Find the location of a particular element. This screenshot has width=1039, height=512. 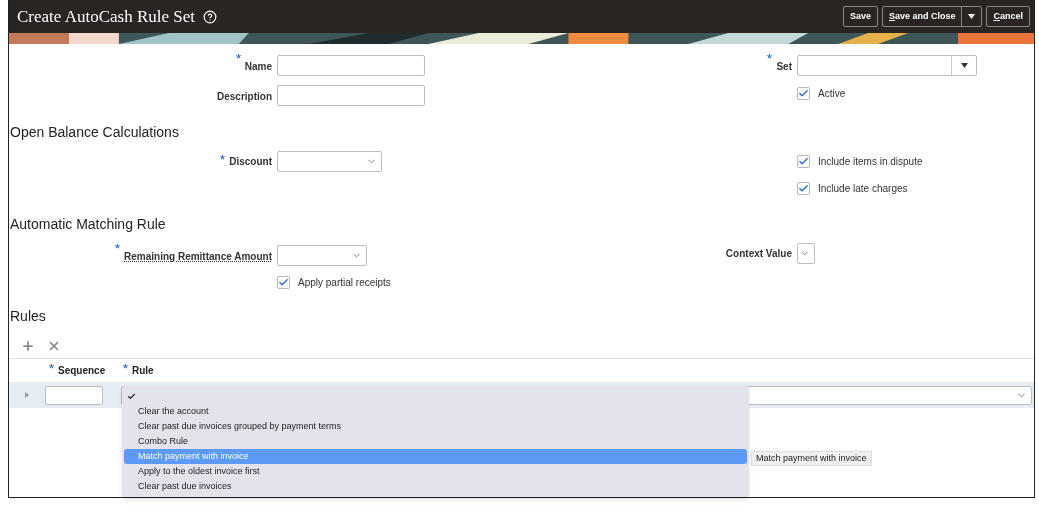

delete-icon is located at coordinates (54, 346).